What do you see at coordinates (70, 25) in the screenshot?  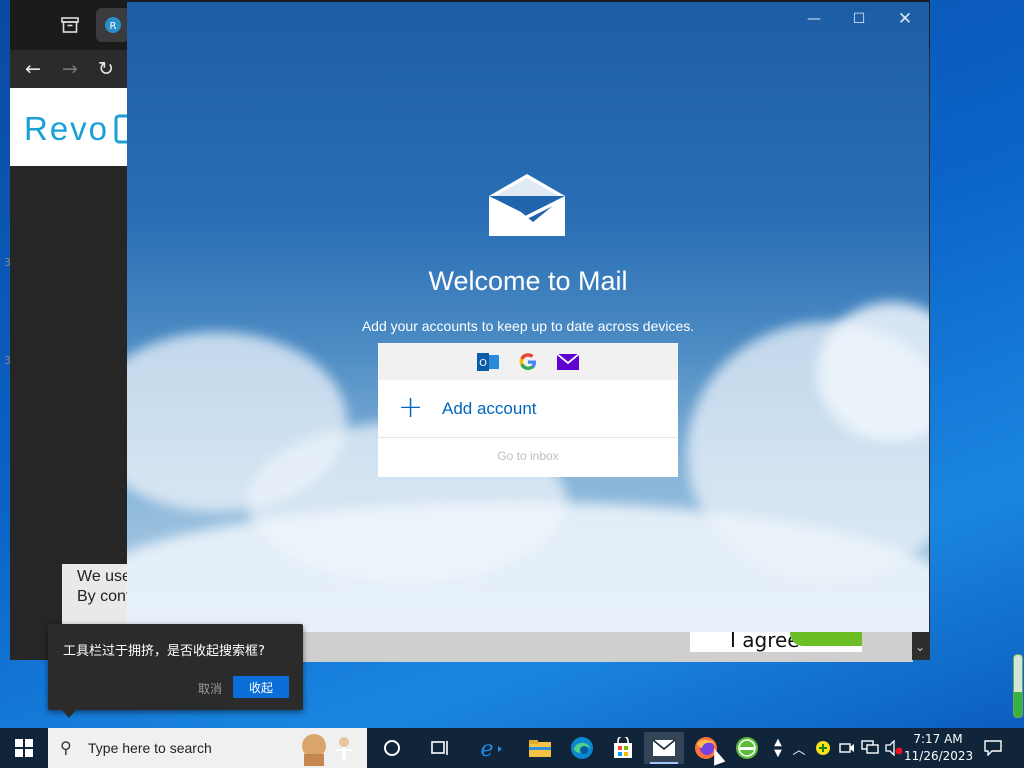 I see `archive-icon` at bounding box center [70, 25].